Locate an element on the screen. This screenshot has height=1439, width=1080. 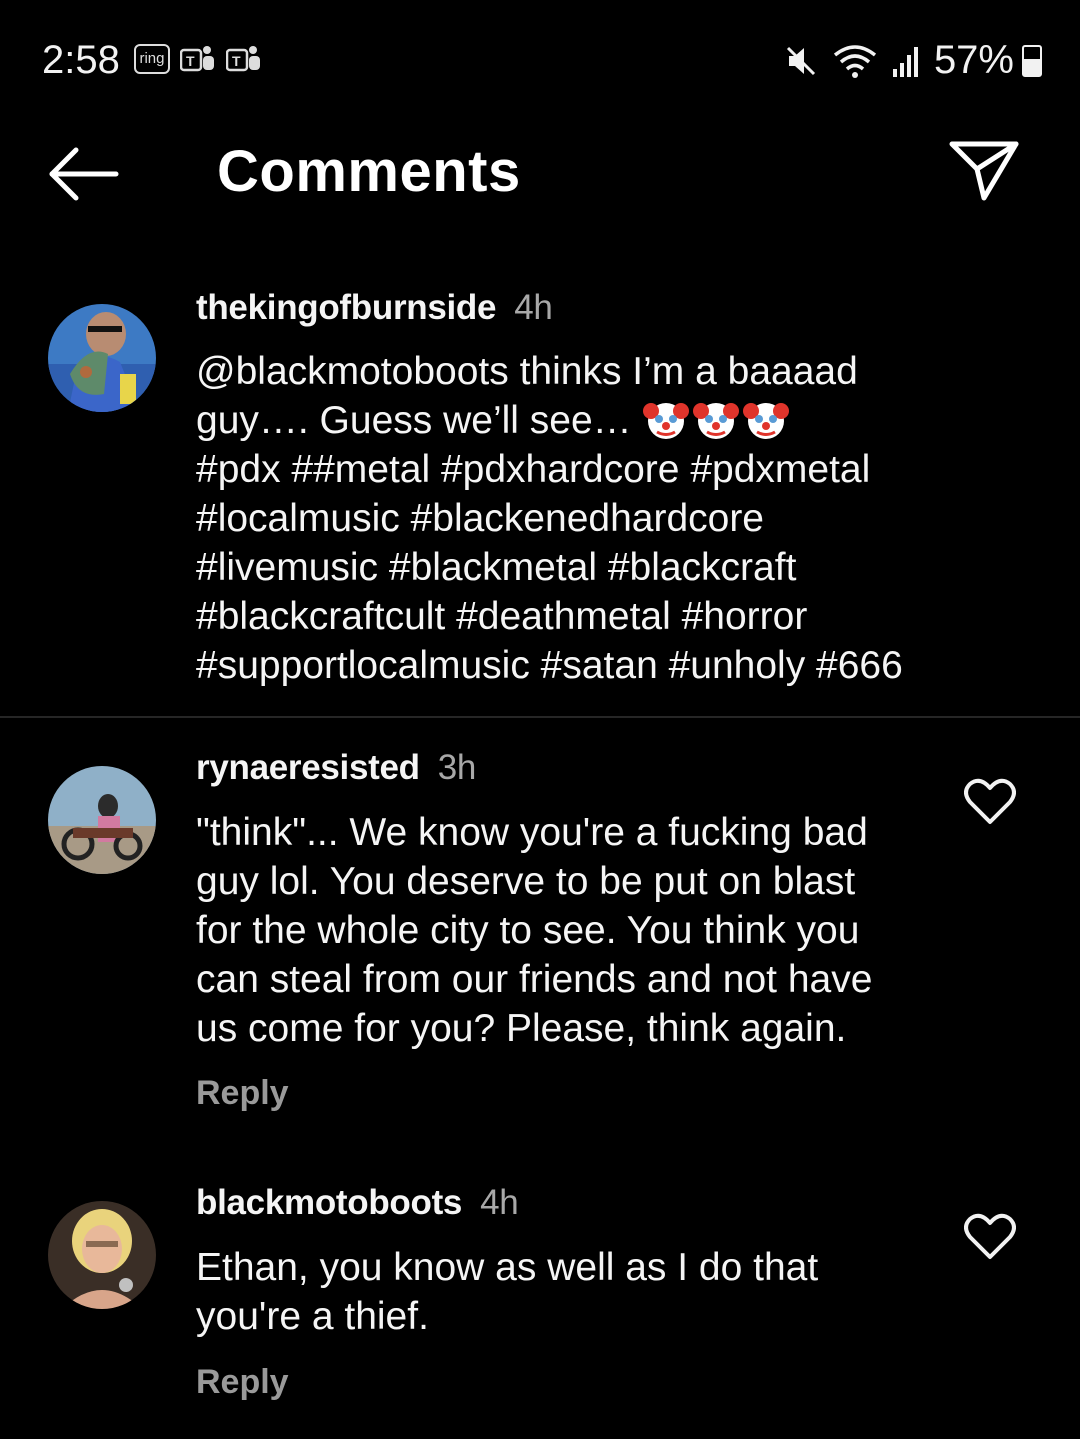
signal-icon is located at coordinates (905, 61).